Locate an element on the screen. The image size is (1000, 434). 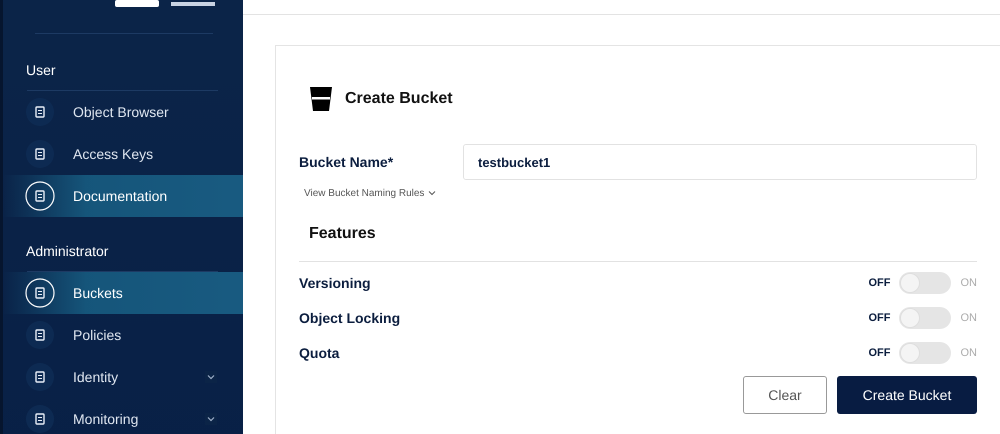
create-bucket-button: Create Bucket is located at coordinates (907, 395).